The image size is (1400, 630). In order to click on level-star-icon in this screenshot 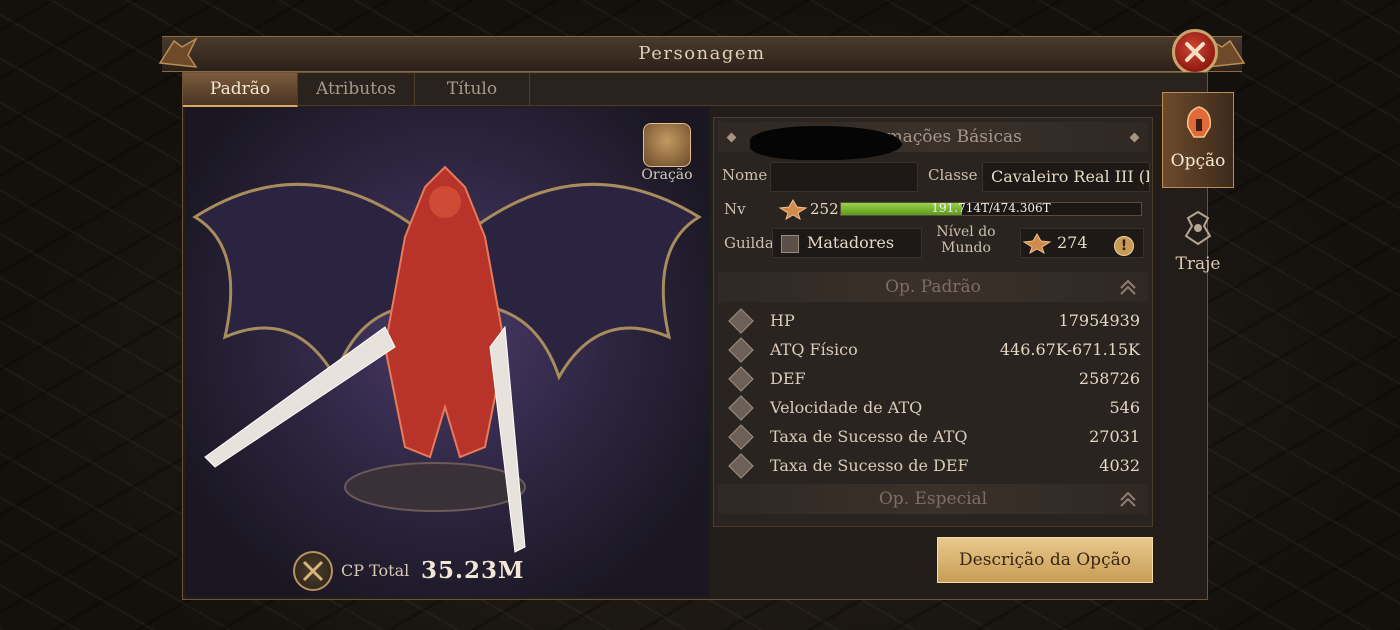, I will do `click(793, 209)`.